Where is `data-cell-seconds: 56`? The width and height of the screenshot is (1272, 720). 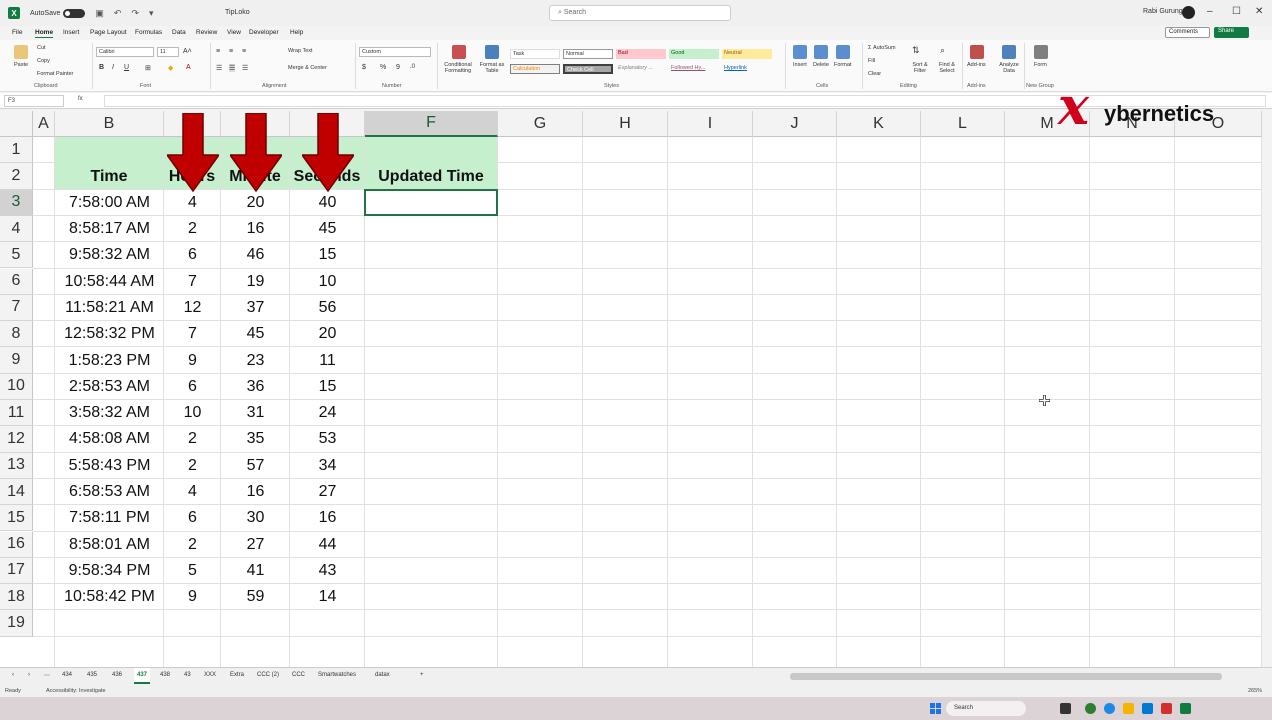 data-cell-seconds: 56 is located at coordinates (327, 308).